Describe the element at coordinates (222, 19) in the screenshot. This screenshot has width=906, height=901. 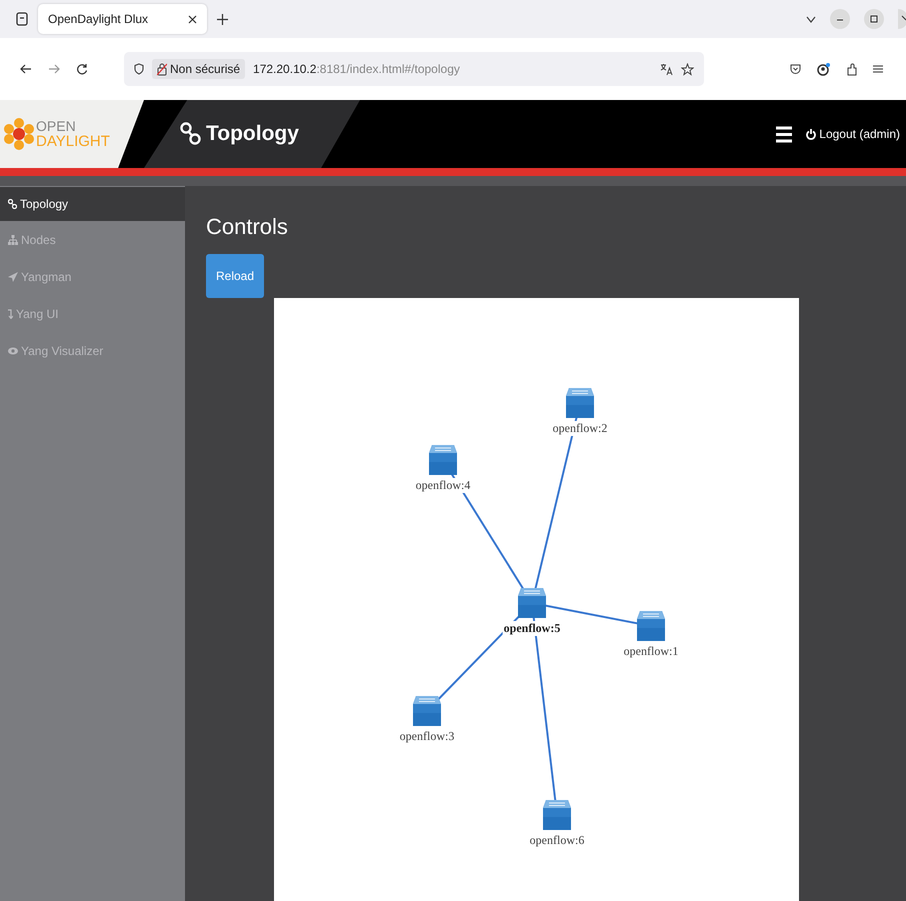
I see `new-tab-icon` at that location.